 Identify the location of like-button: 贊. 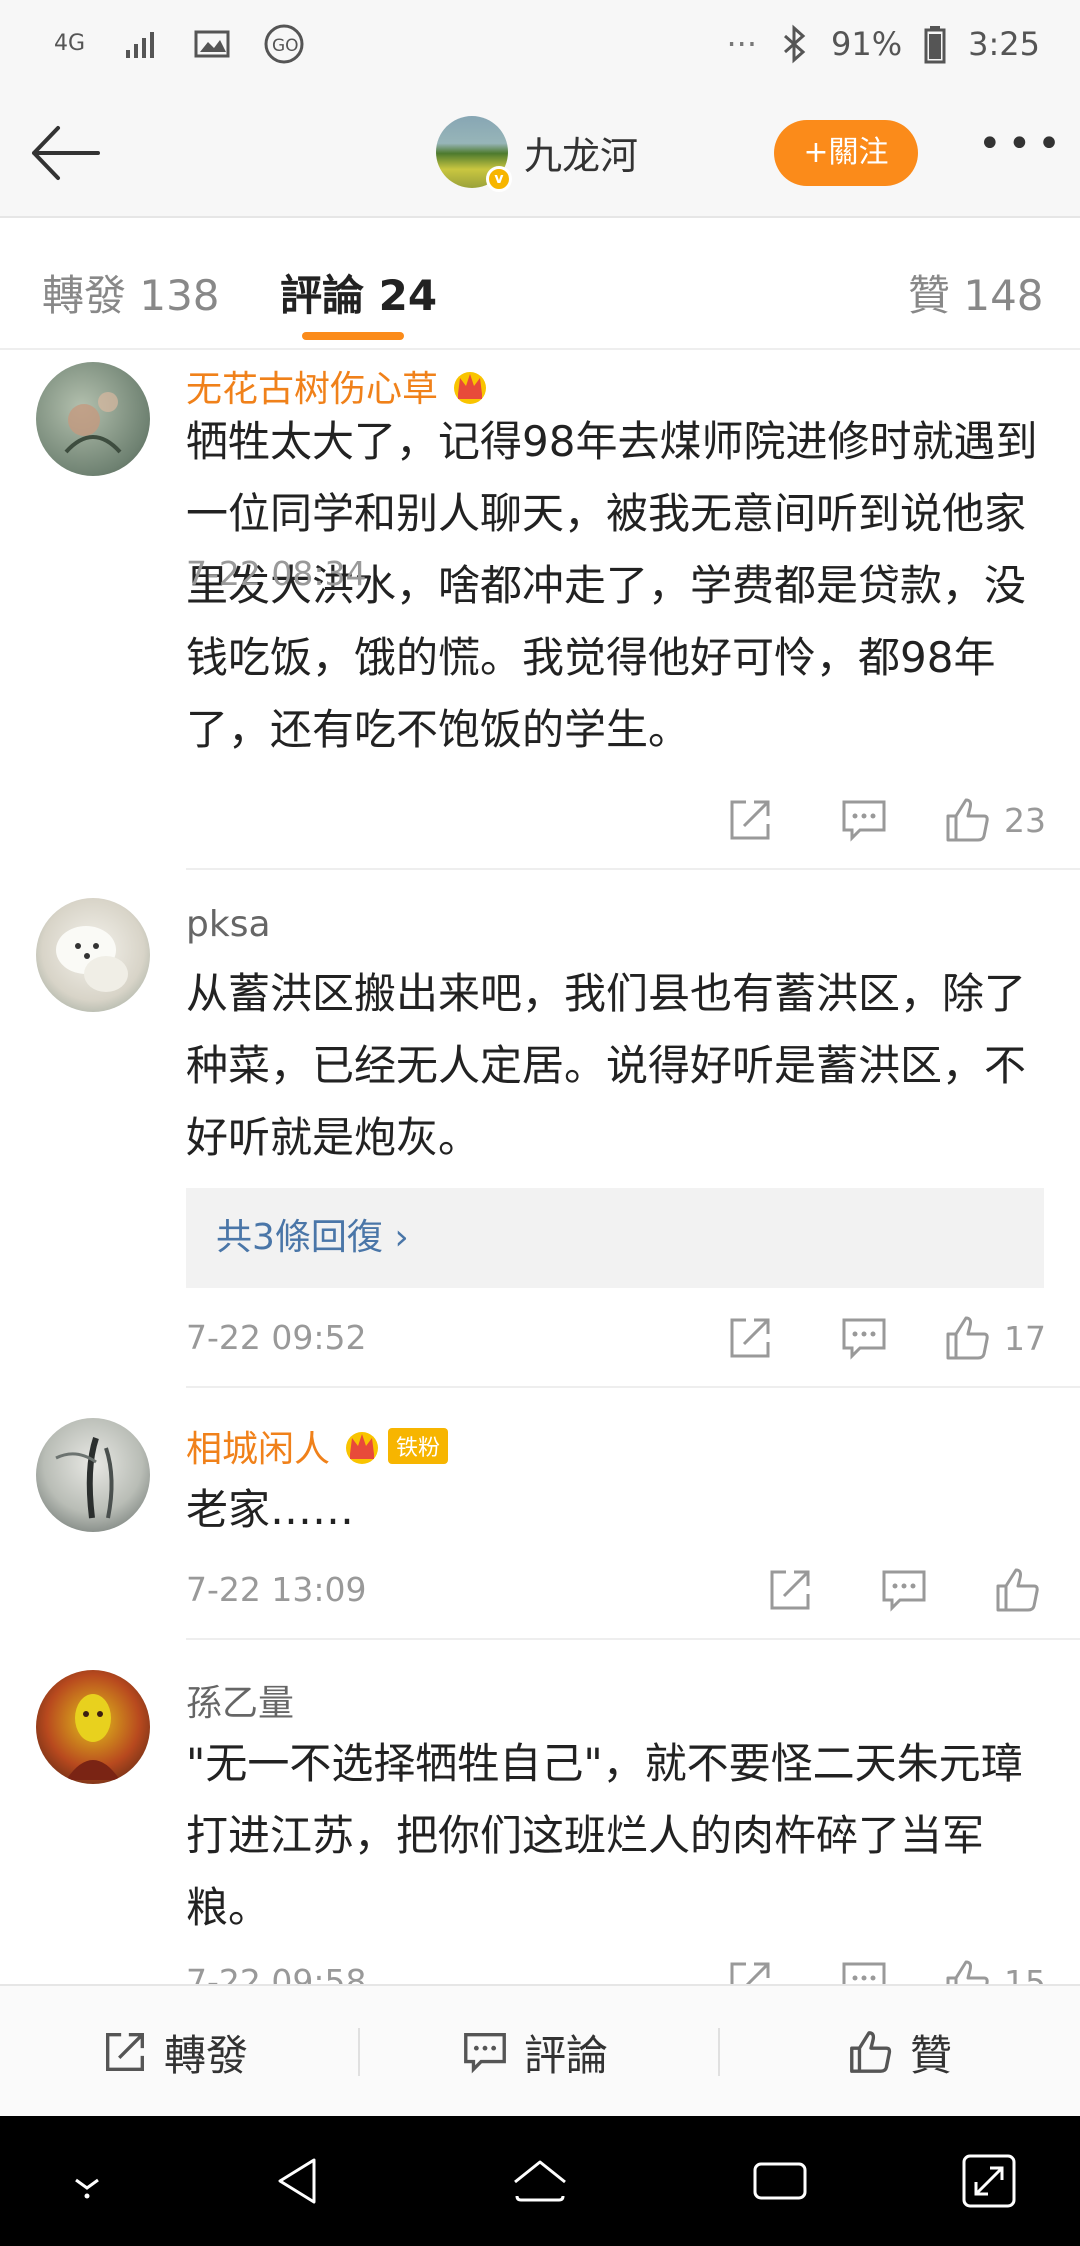
(899, 2052).